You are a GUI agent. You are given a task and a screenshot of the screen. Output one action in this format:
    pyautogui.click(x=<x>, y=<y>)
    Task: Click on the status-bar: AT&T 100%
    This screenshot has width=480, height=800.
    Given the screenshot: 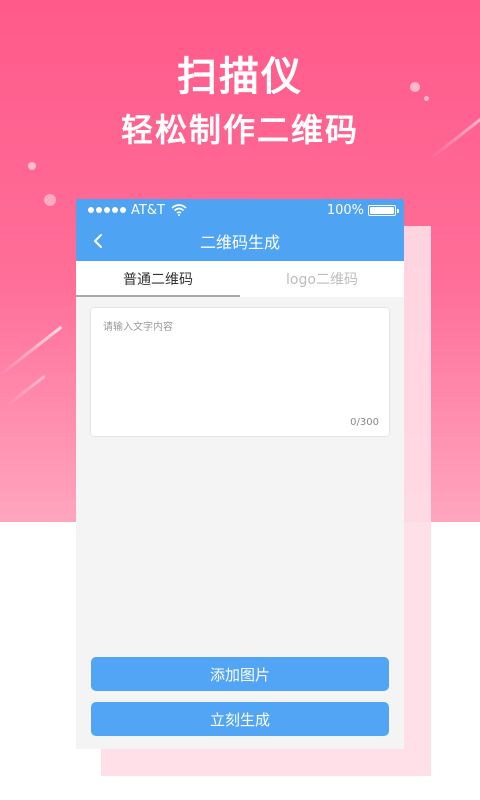 What is the action you would take?
    pyautogui.click(x=240, y=210)
    